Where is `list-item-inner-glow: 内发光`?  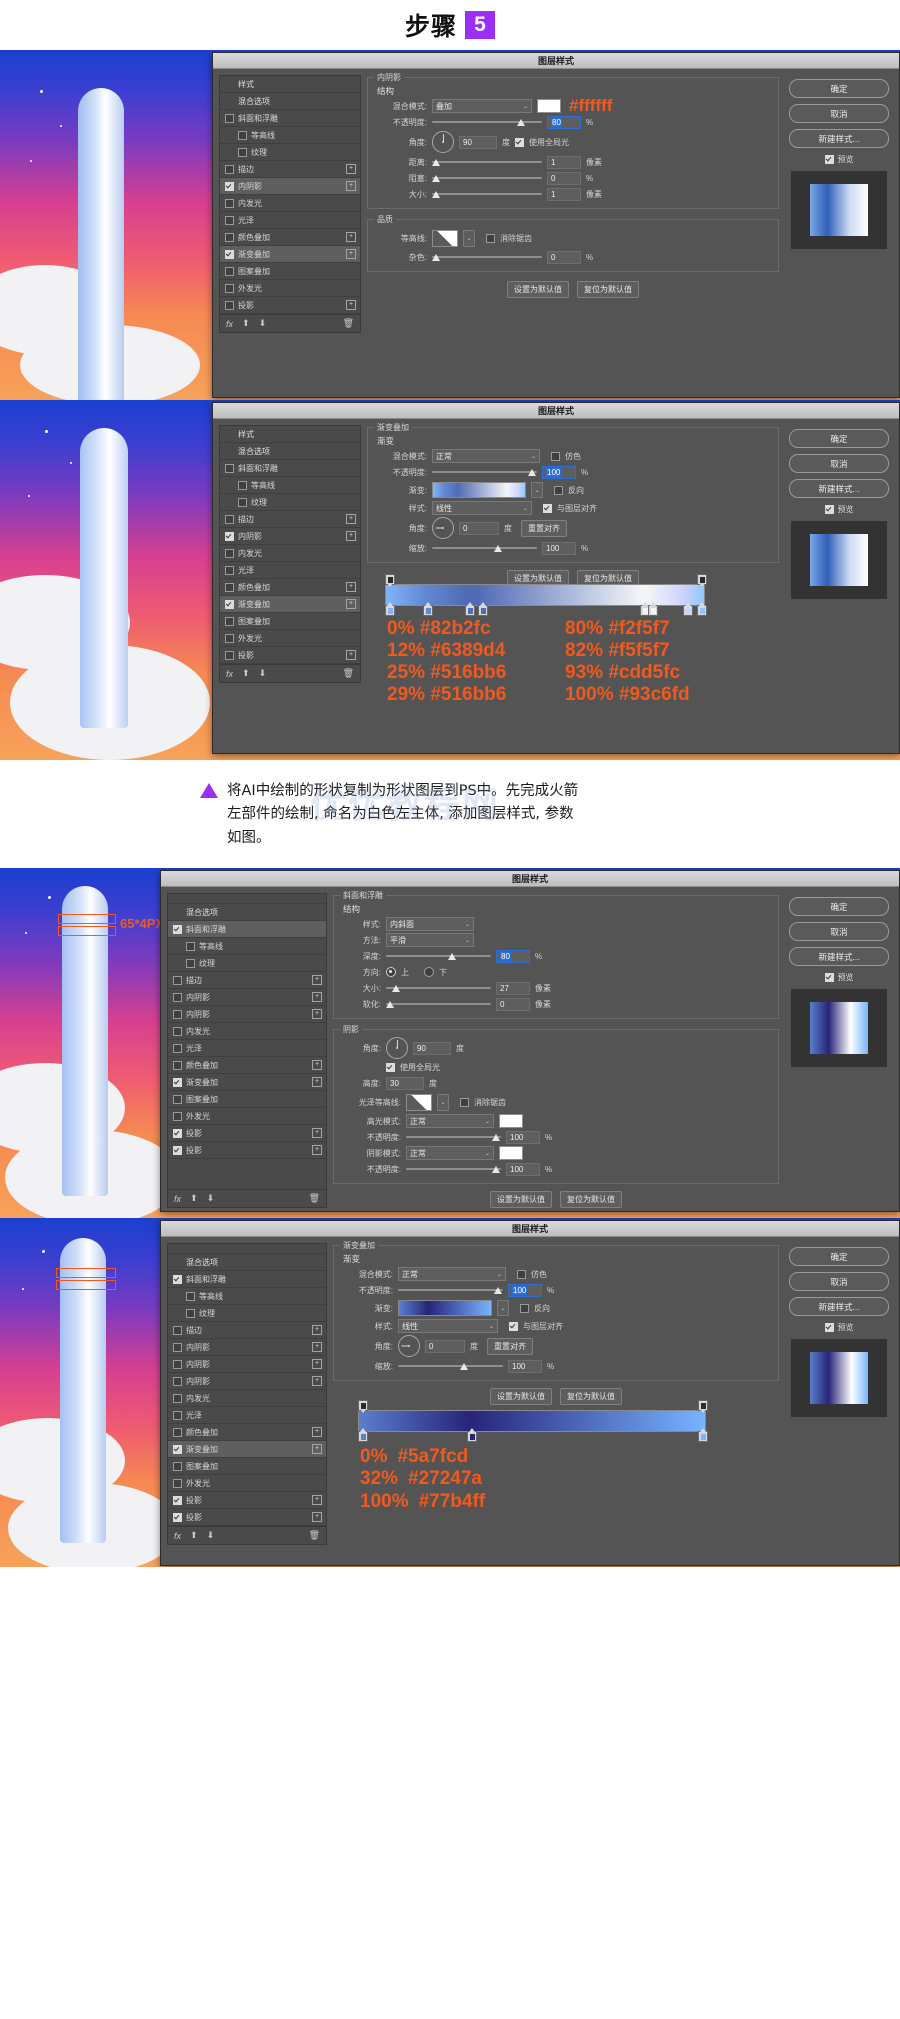
list-item-inner-glow: 内发光 is located at coordinates (290, 553).